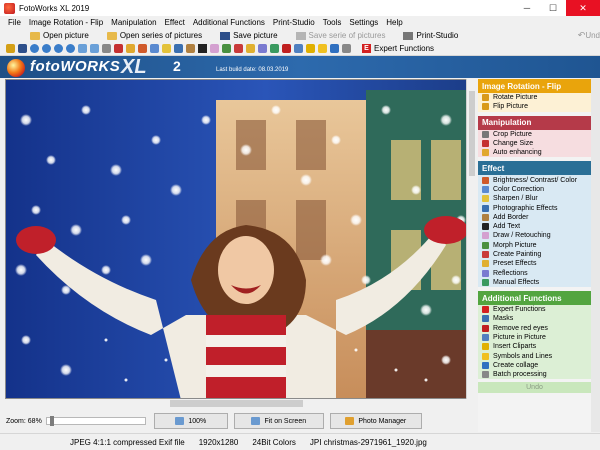 This screenshot has height=450, width=600. I want to click on reflection-icon, so click(262, 48).